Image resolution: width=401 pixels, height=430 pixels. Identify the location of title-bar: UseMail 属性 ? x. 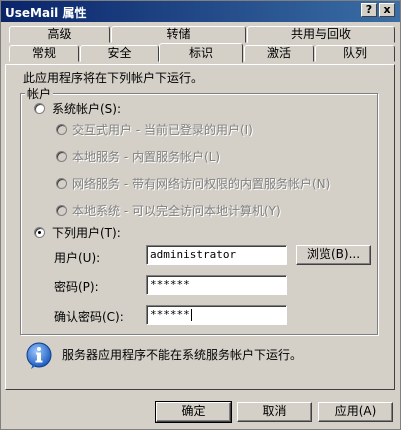
(200, 11).